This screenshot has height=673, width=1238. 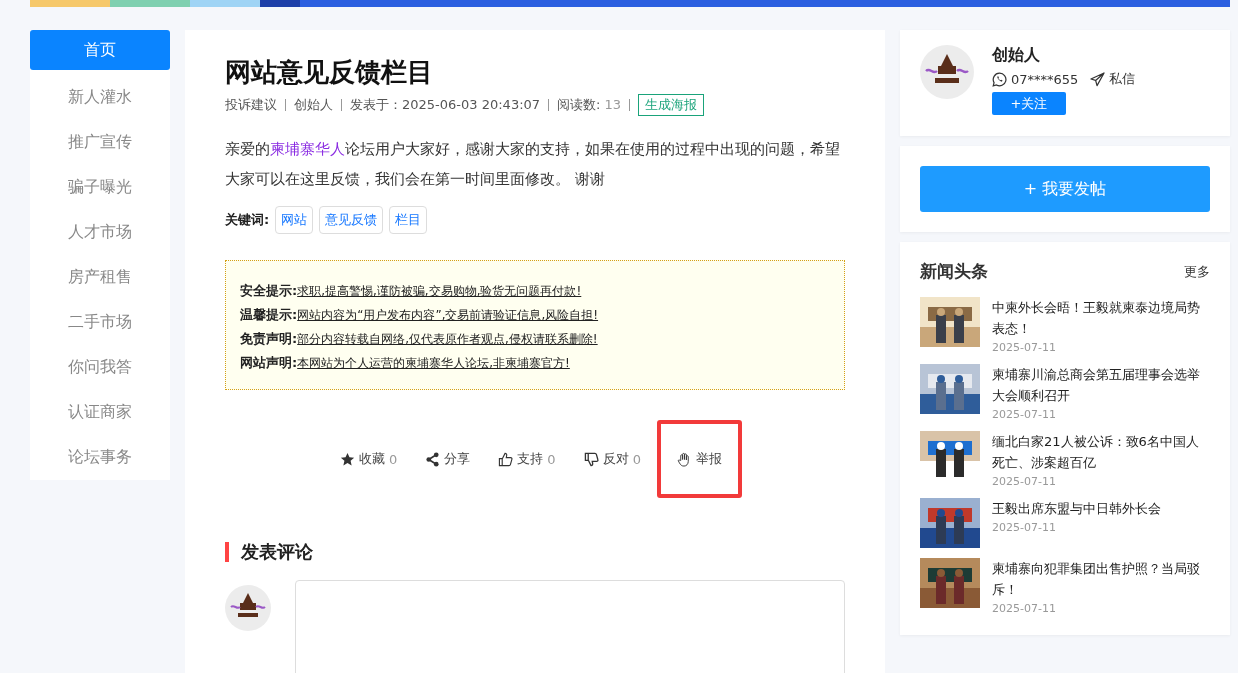 I want to click on read-count: 阅读数: 13, so click(x=589, y=105).